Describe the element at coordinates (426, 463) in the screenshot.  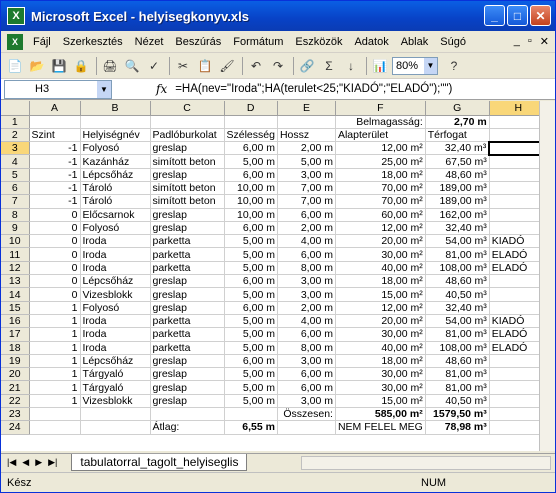
I see `horizontal-scrollbar` at that location.